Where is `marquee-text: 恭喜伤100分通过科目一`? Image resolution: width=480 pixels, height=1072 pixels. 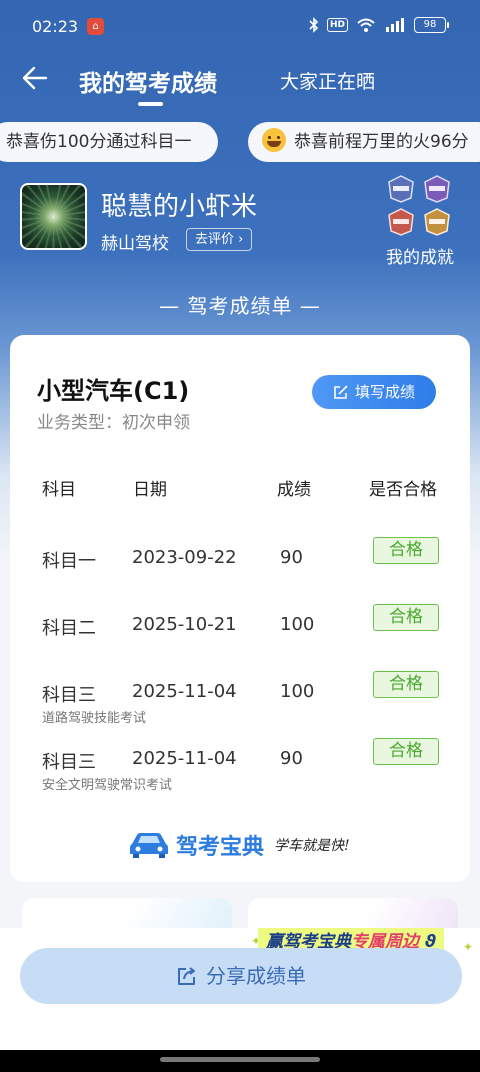
marquee-text: 恭喜伤100分通过科目一 is located at coordinates (99, 142).